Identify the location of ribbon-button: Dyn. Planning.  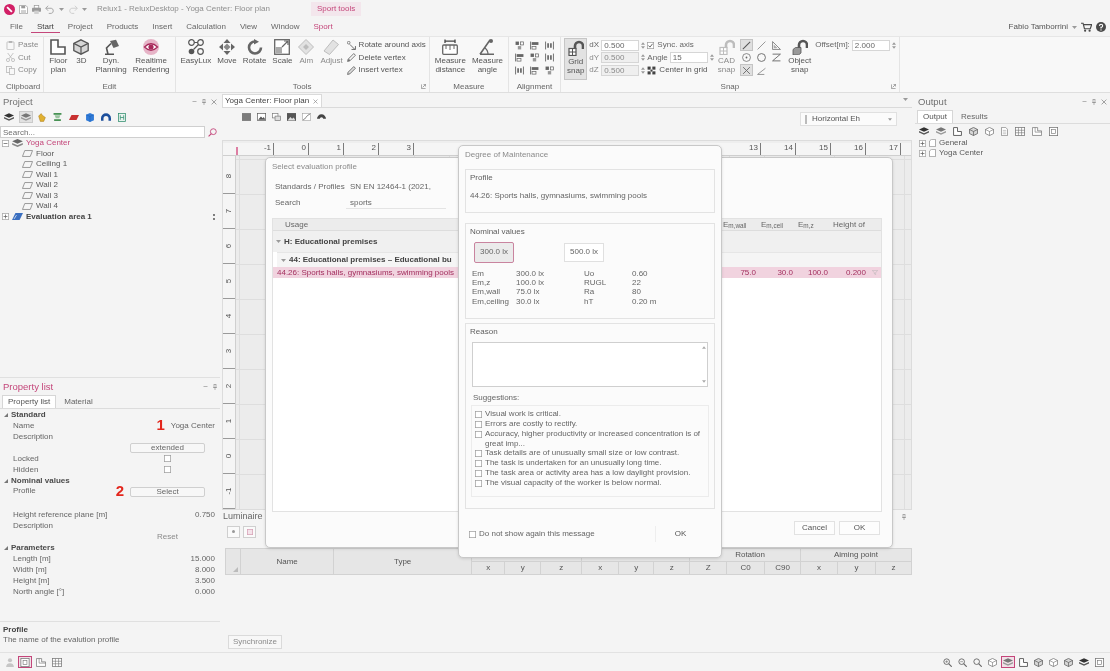
(111, 59).